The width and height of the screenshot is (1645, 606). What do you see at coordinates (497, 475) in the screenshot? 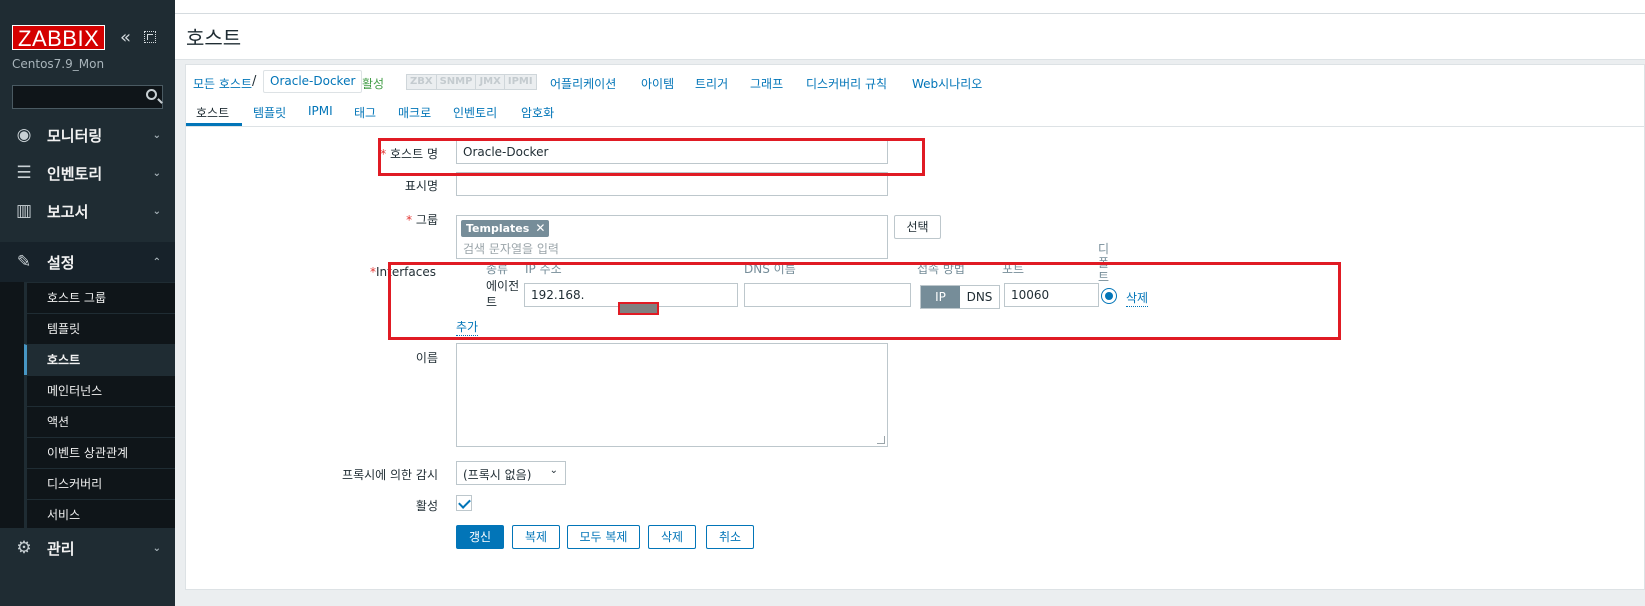
I see `proxy-selected-value: (프록시 없음)` at bounding box center [497, 475].